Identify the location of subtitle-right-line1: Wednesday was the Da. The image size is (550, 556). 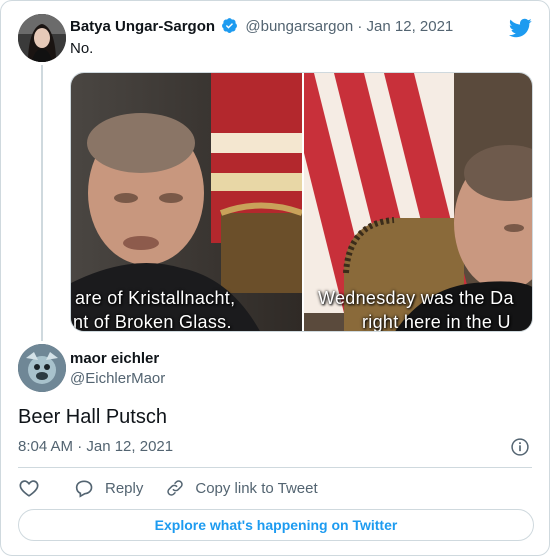
(416, 298).